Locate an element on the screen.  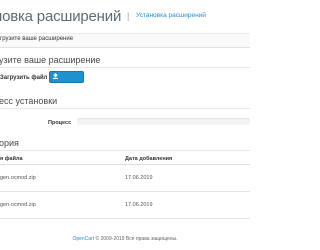
table-header-row: я файла Дата добавления is located at coordinates (125, 159).